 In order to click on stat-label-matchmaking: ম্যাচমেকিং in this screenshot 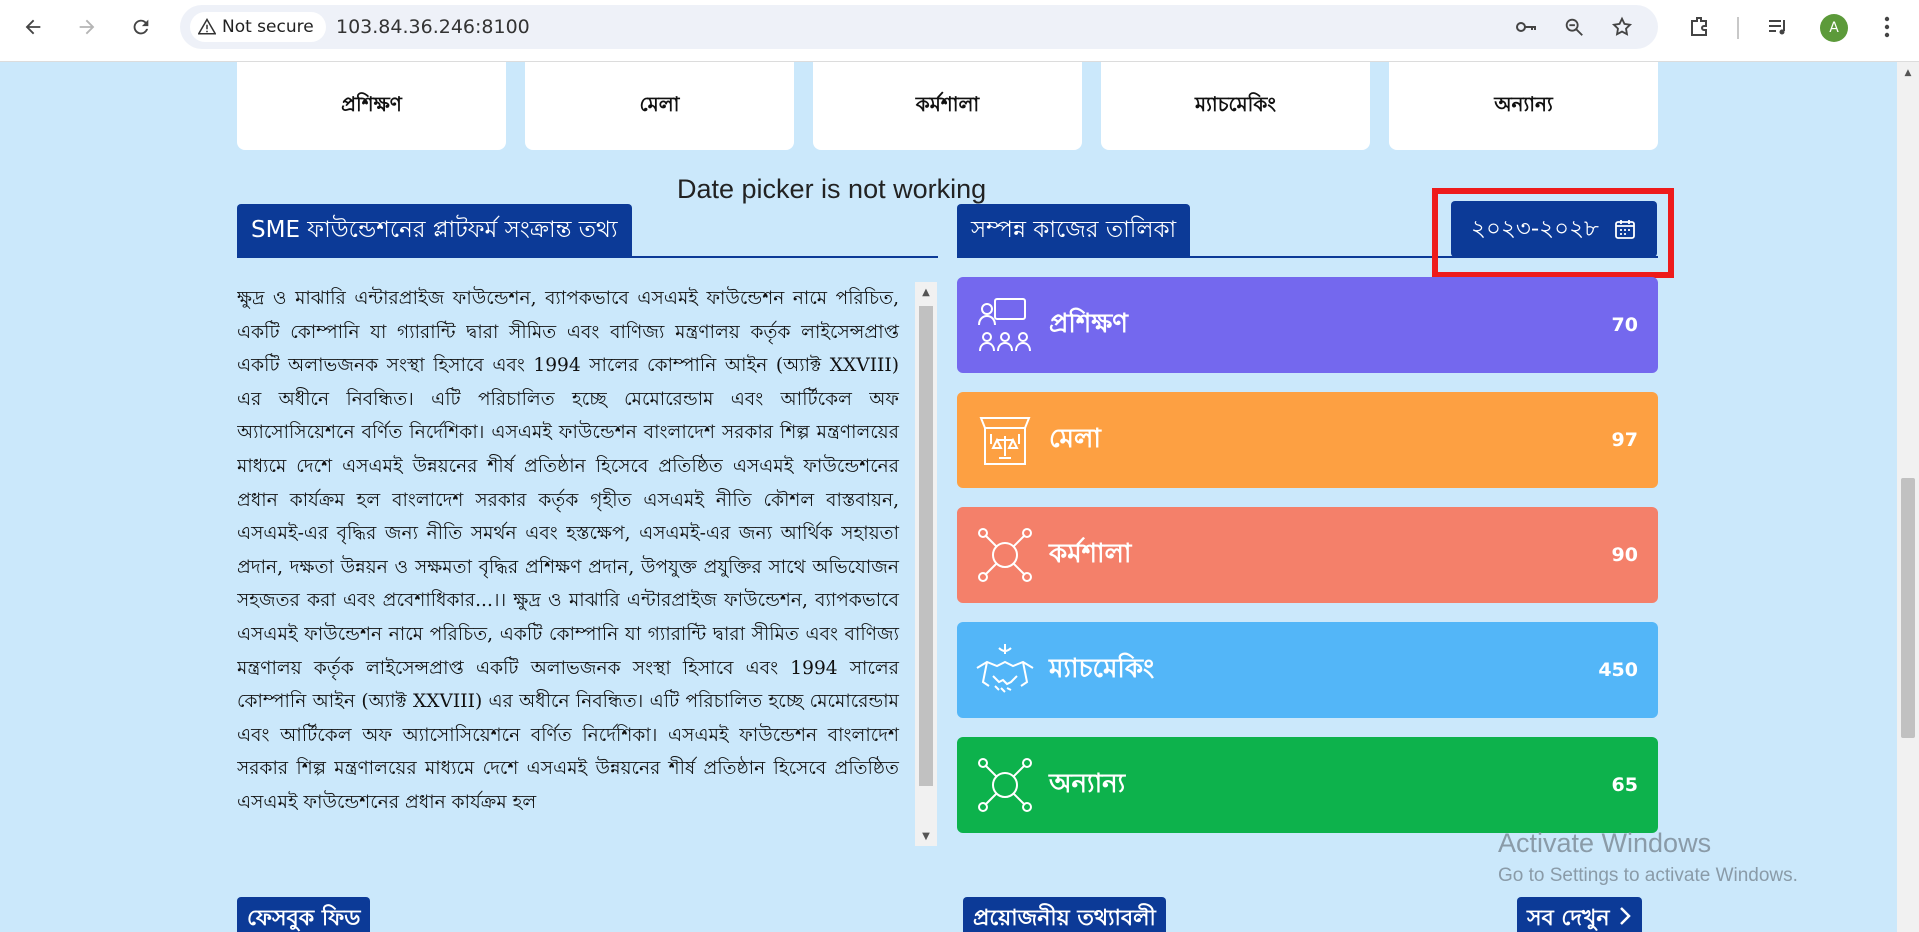, I will do `click(1102, 669)`.